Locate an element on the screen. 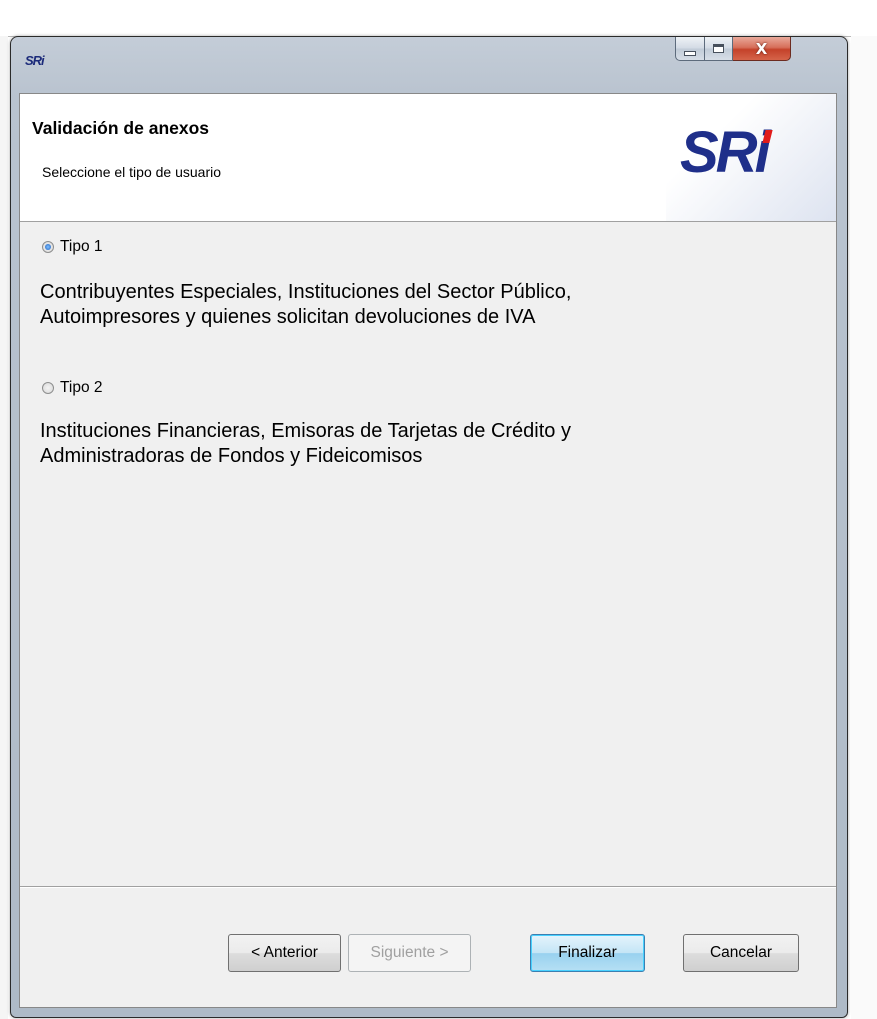  desktop-background-right is located at coordinates (864, 527).